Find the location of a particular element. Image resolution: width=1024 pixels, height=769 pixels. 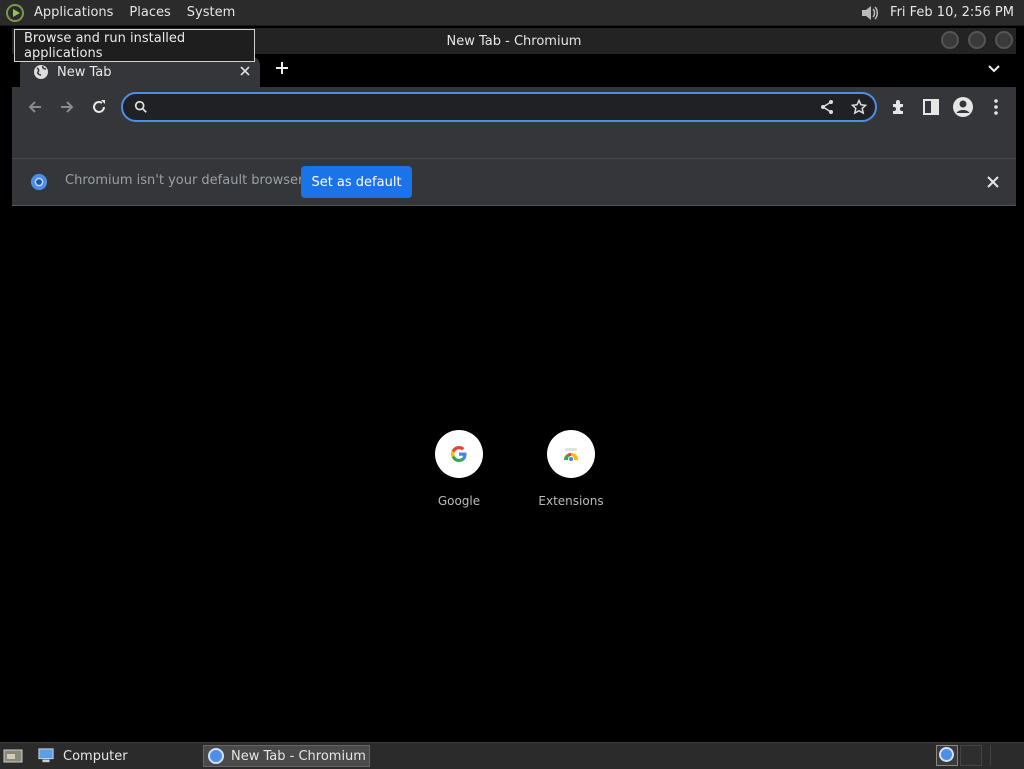

task-label: New Tab - Chromium is located at coordinates (298, 756).